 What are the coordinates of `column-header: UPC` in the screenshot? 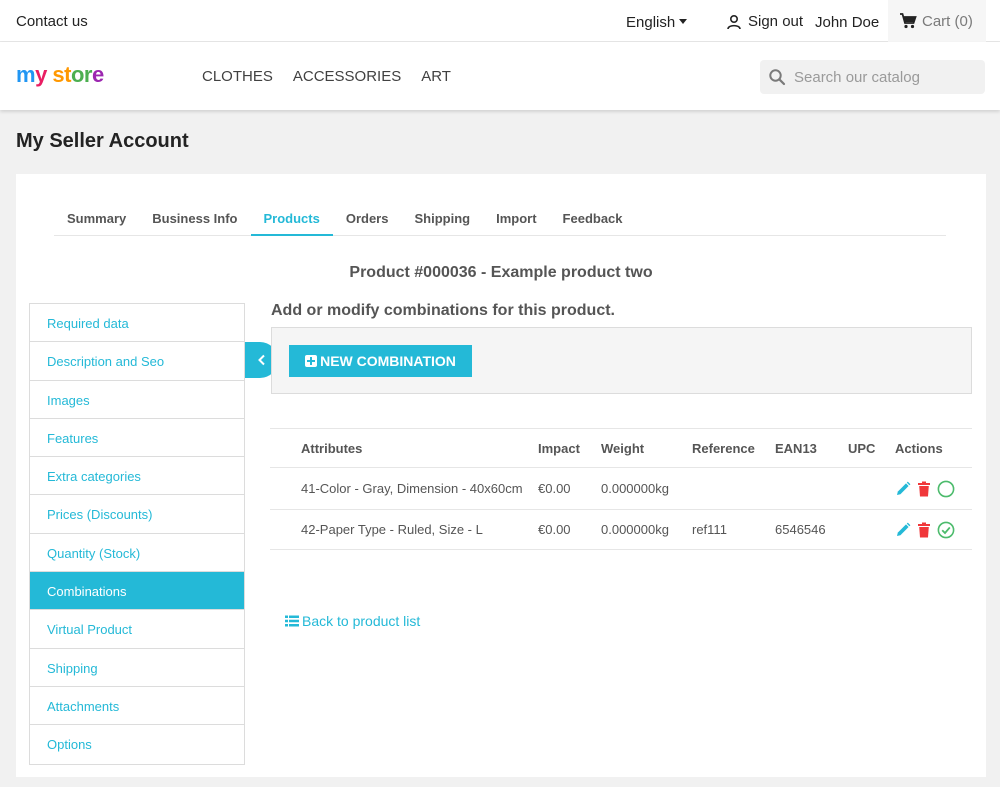 It's located at (862, 448).